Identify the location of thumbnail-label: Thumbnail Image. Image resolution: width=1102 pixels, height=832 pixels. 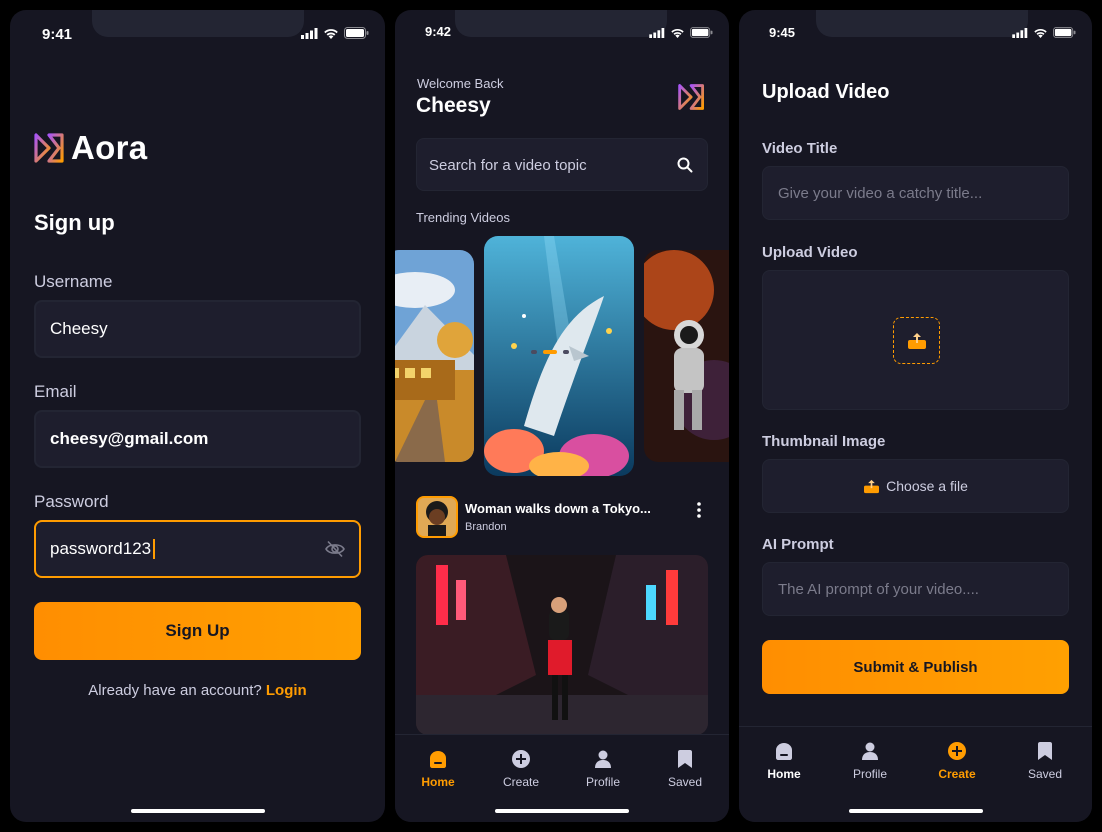
(824, 441).